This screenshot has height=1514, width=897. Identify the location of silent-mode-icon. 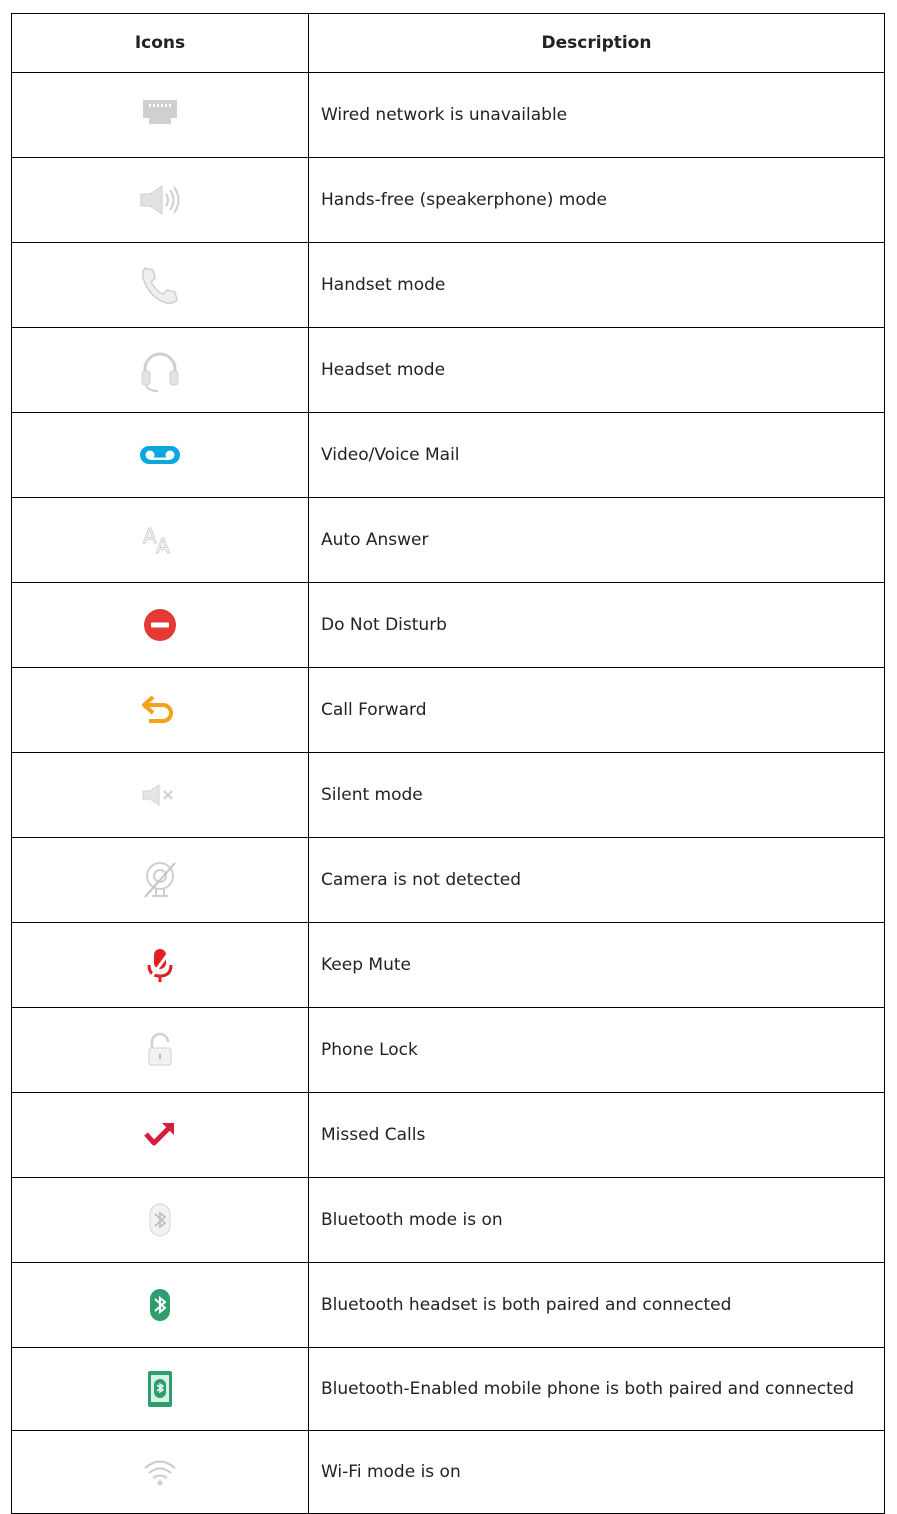
(160, 795).